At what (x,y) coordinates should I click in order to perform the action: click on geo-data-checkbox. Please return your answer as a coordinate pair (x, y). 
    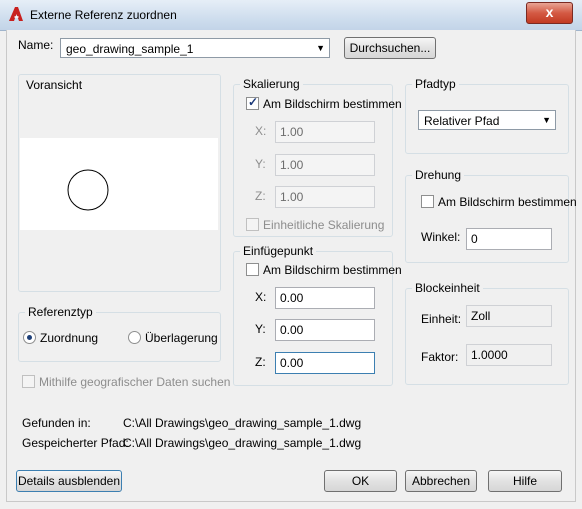
    Looking at the image, I should click on (28, 381).